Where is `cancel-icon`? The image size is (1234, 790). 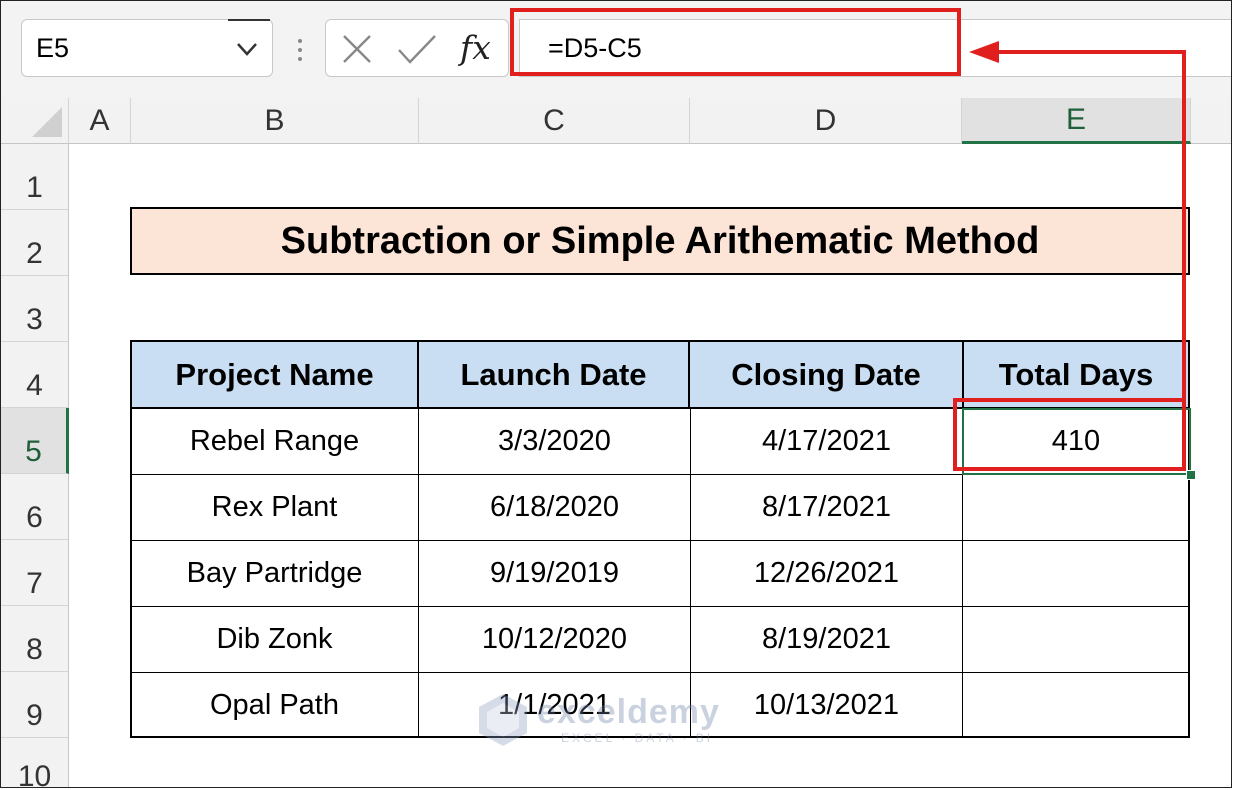 cancel-icon is located at coordinates (357, 49).